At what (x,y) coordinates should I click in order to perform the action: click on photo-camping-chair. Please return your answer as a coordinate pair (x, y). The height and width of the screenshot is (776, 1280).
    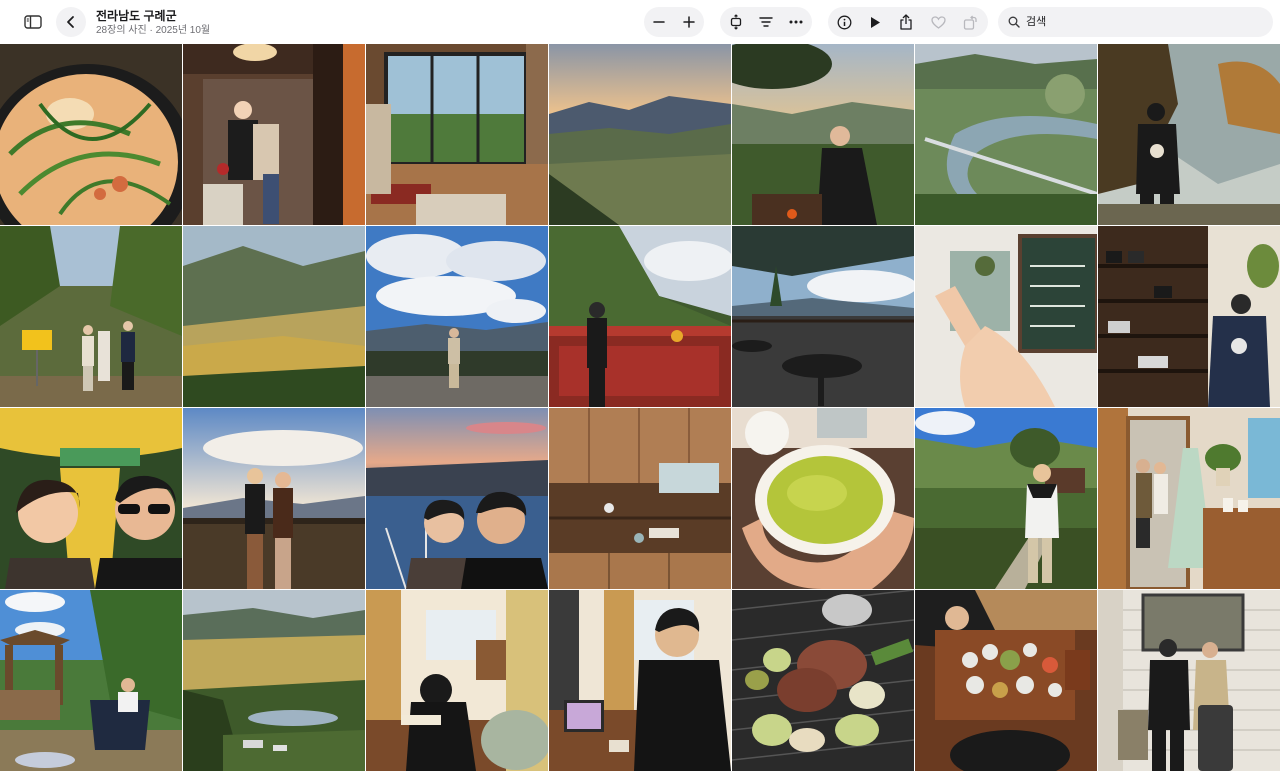
    Looking at the image, I should click on (91, 680).